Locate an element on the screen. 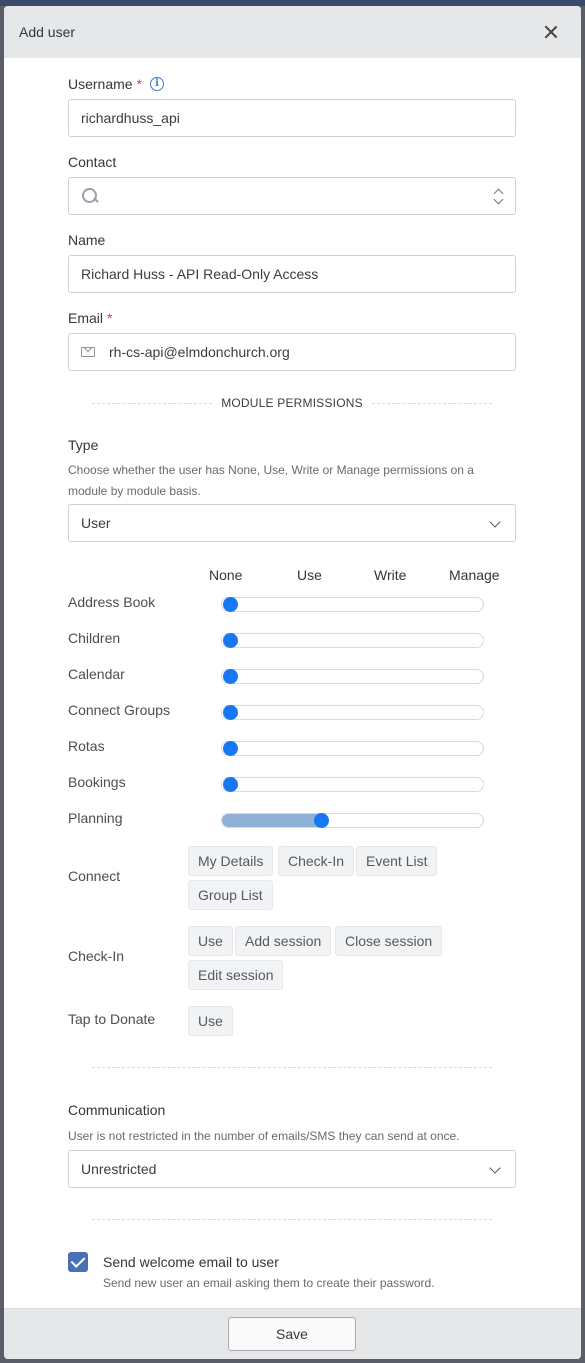  permission-module-label: Rotas is located at coordinates (86, 746).